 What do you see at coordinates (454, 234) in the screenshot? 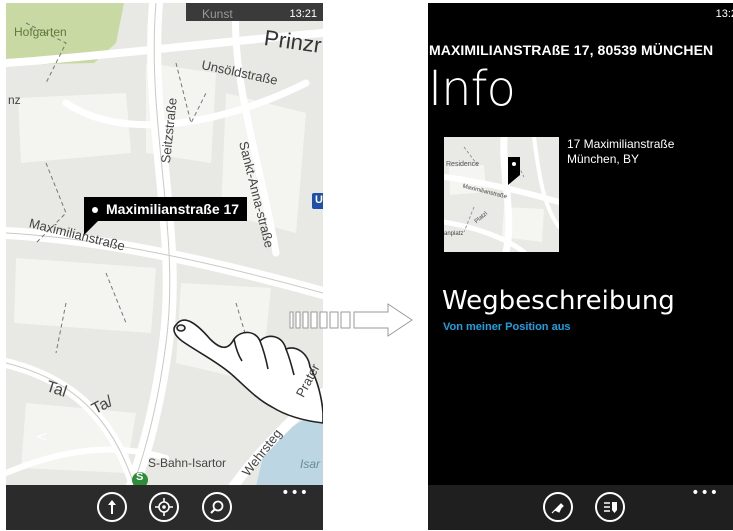
I see `thumb-label-anplatz: anplatz` at bounding box center [454, 234].